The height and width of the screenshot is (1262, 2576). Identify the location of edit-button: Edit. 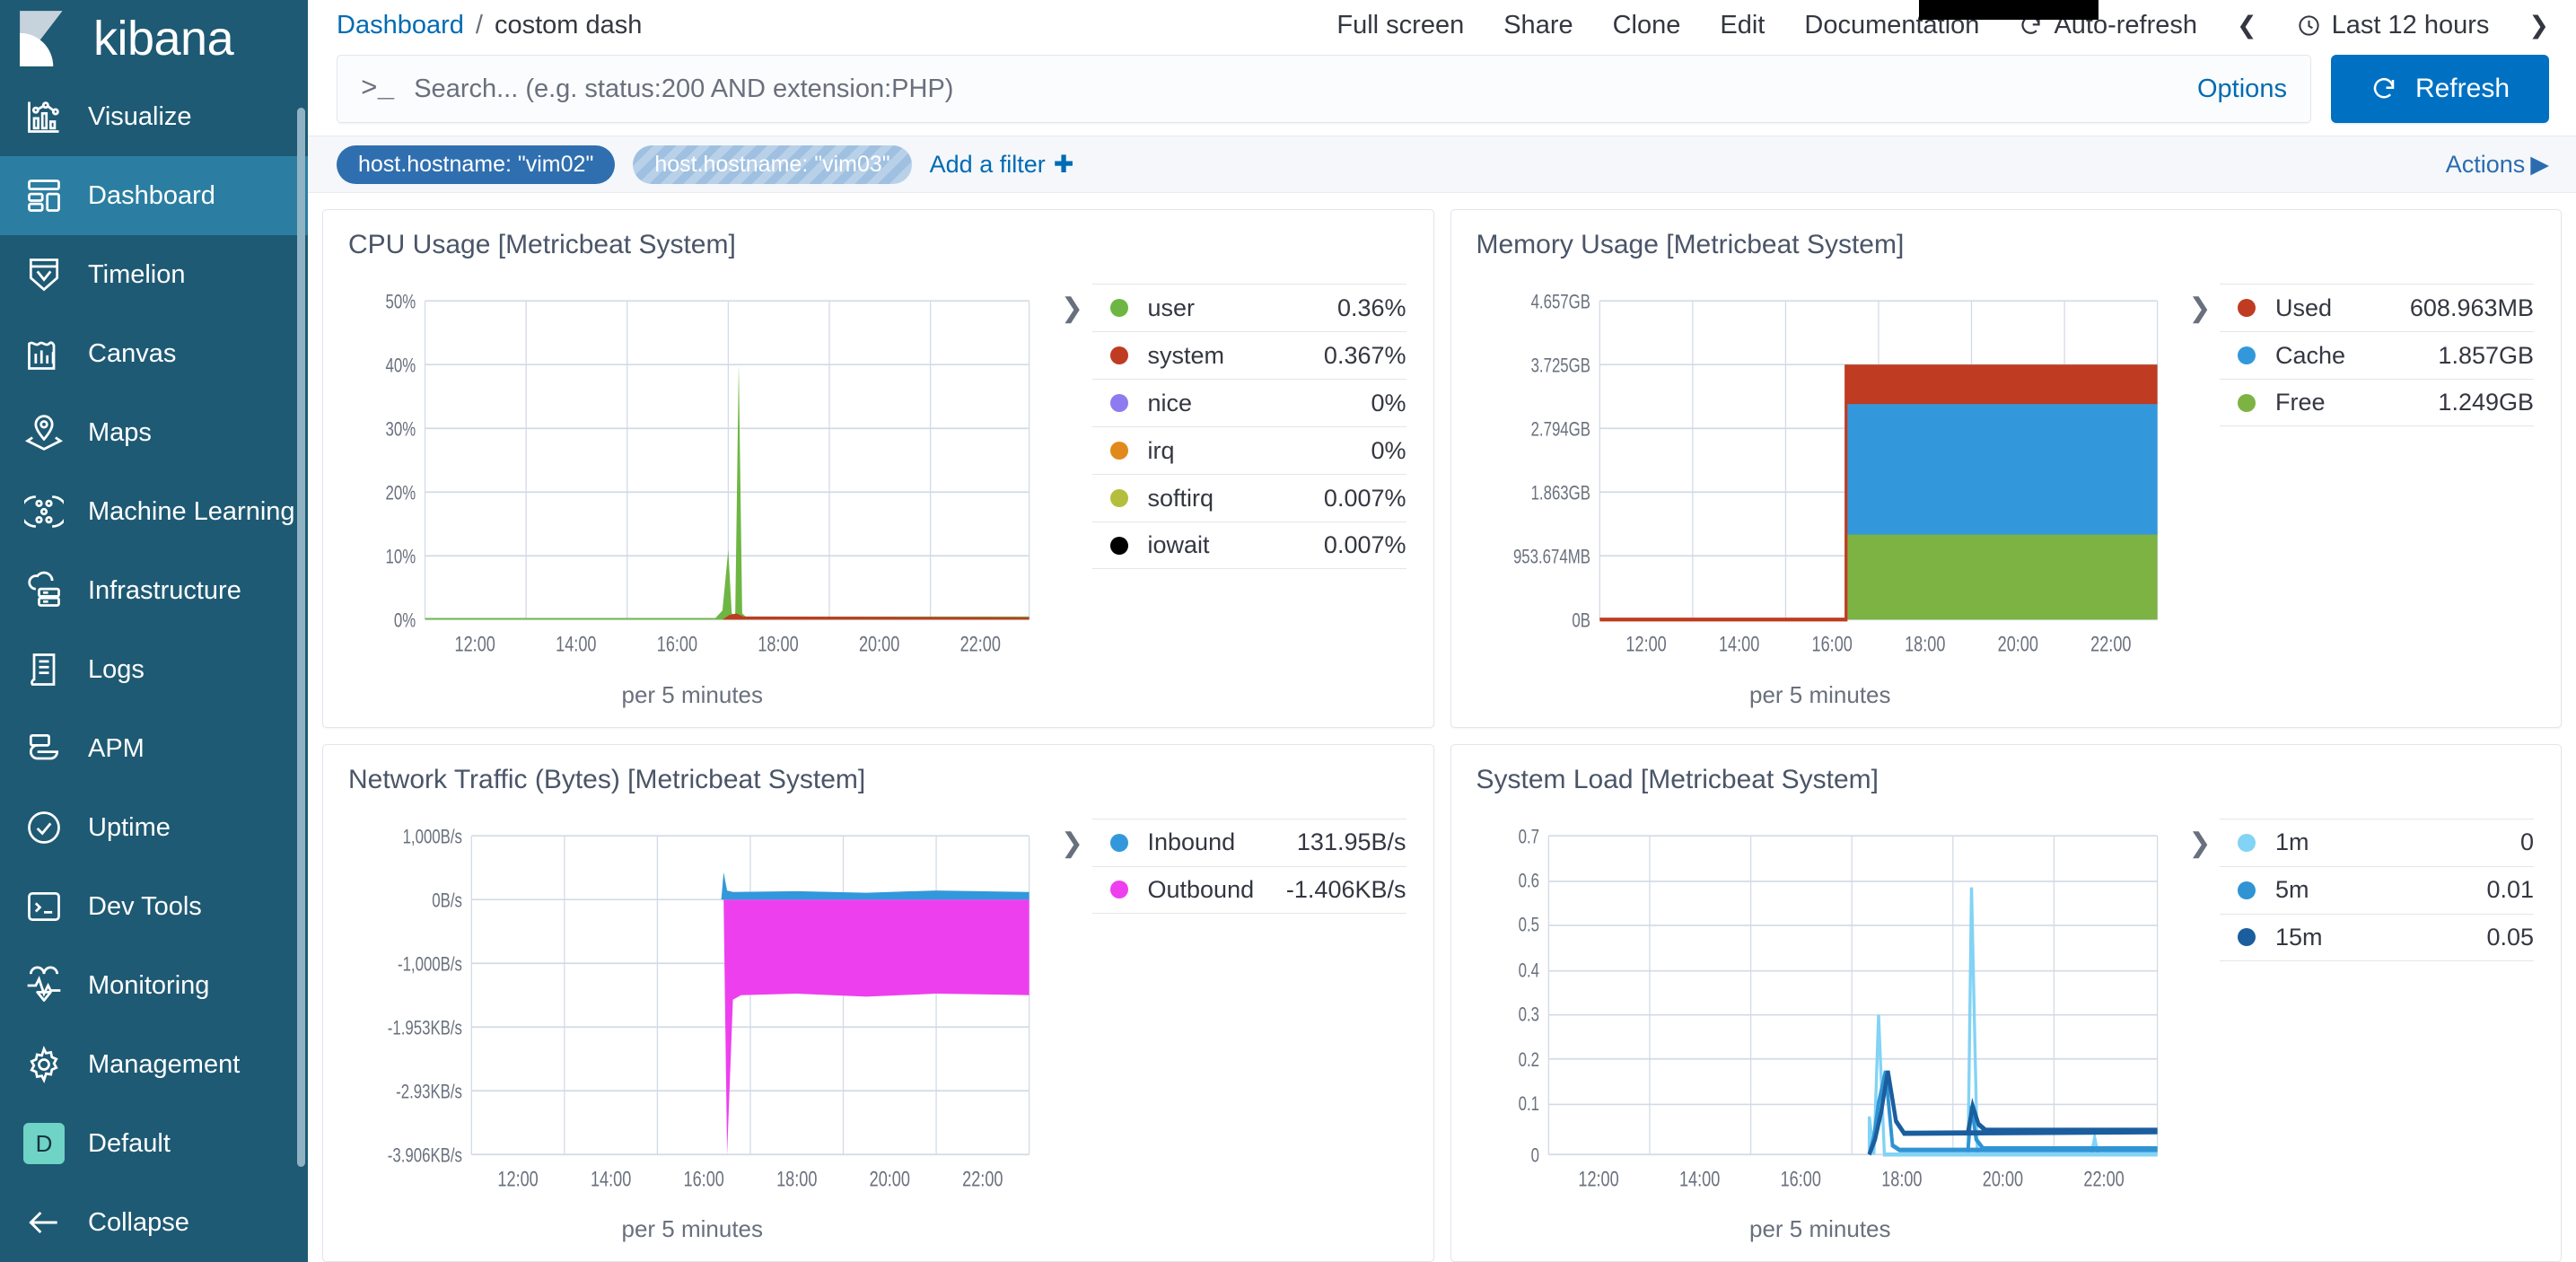
(1742, 26).